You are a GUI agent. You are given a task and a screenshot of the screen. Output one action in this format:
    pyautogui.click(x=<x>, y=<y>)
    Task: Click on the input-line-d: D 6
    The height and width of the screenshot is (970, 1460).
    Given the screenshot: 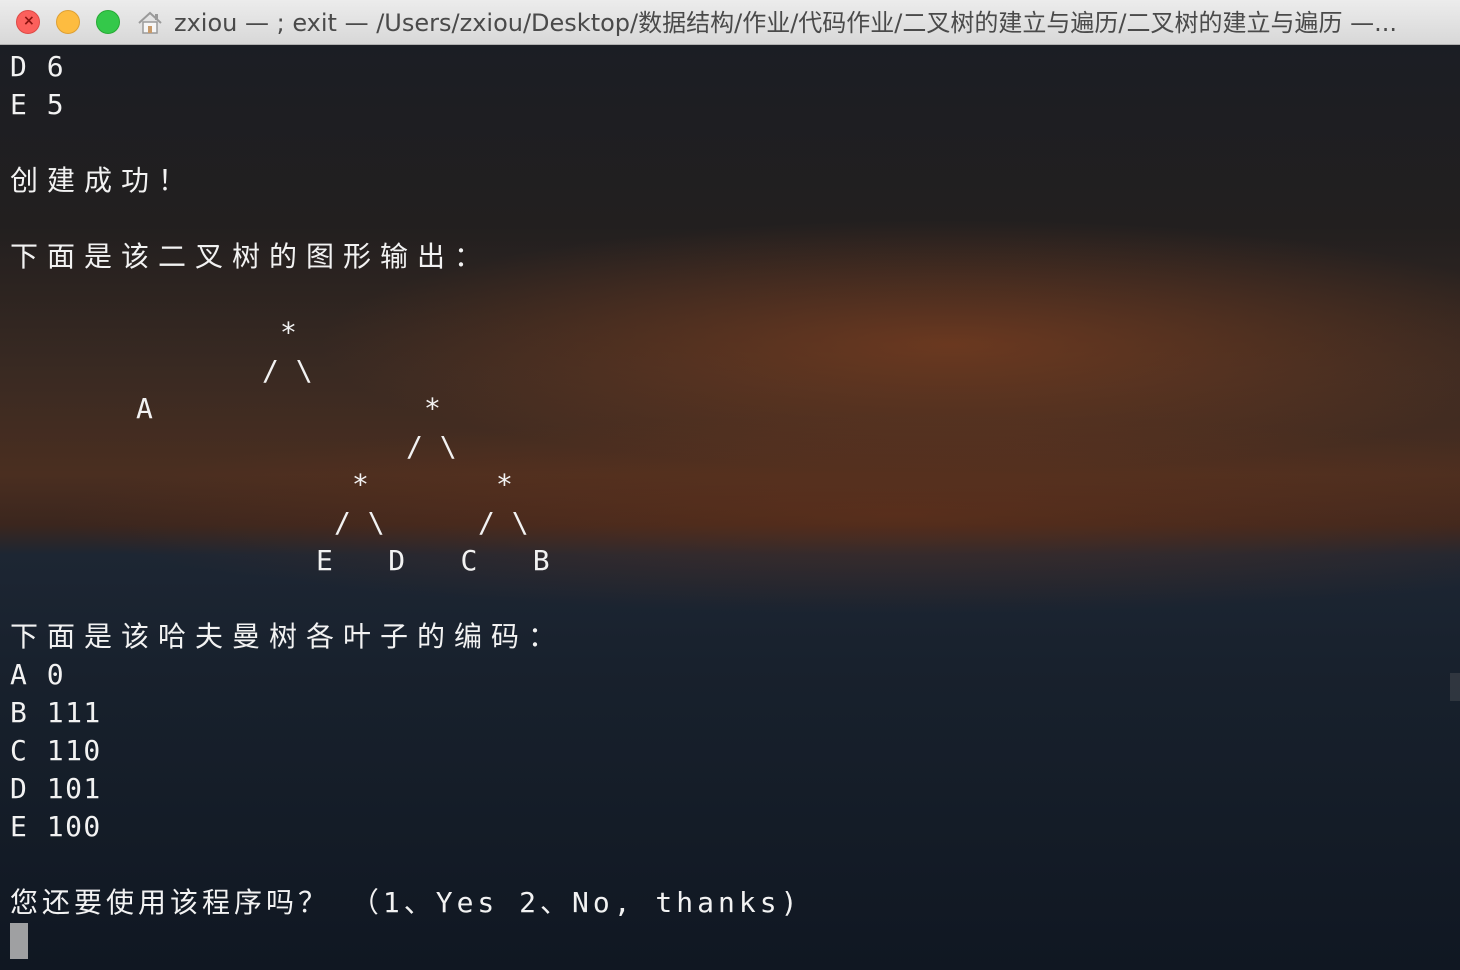 What is the action you would take?
    pyautogui.click(x=38, y=66)
    